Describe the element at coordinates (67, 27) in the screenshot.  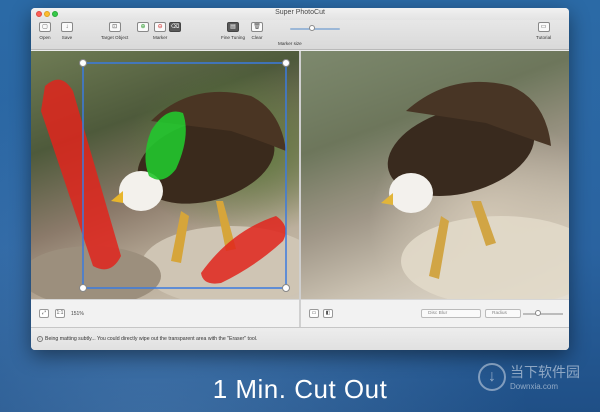
I see `save-icon: ↓` at that location.